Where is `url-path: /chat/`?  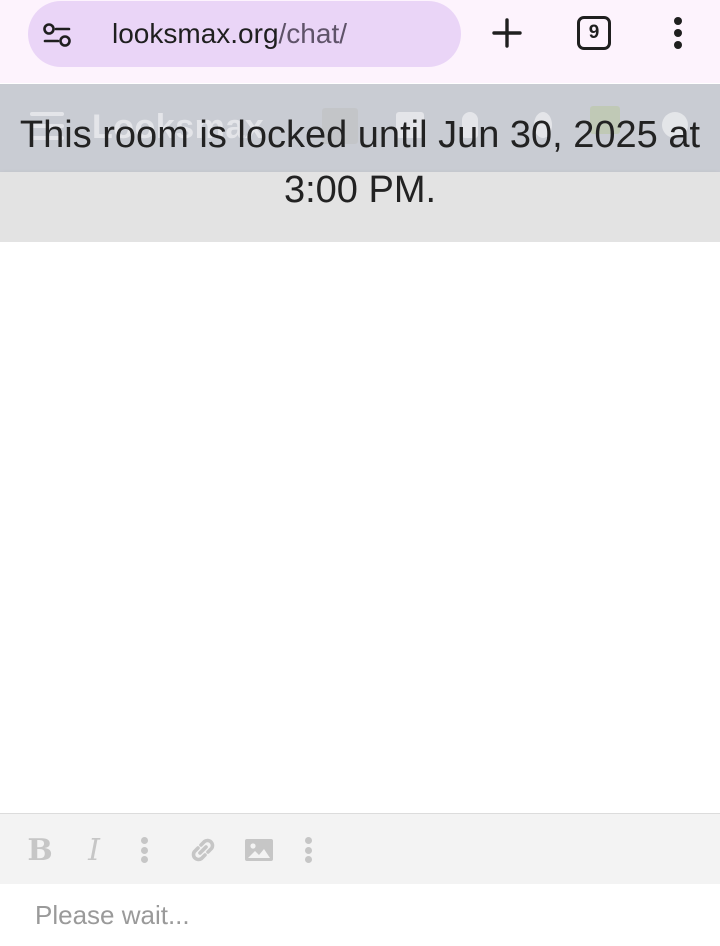 url-path: /chat/ is located at coordinates (312, 33).